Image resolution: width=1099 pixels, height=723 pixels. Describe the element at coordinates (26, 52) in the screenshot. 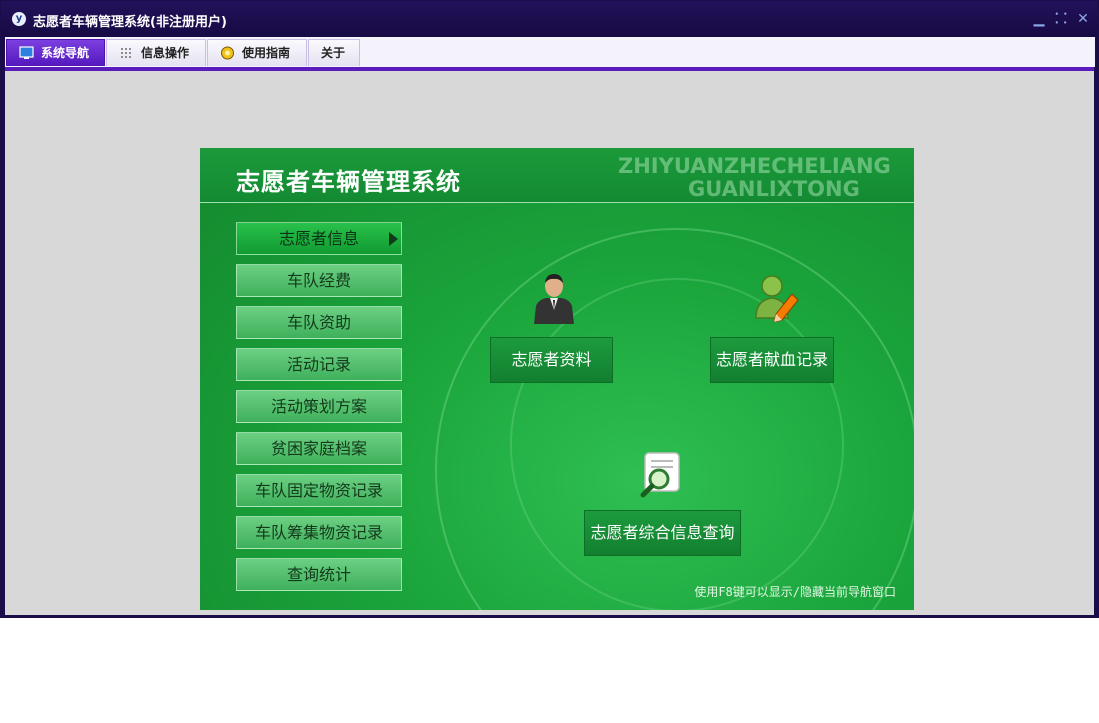

I see `monitor-icon` at that location.